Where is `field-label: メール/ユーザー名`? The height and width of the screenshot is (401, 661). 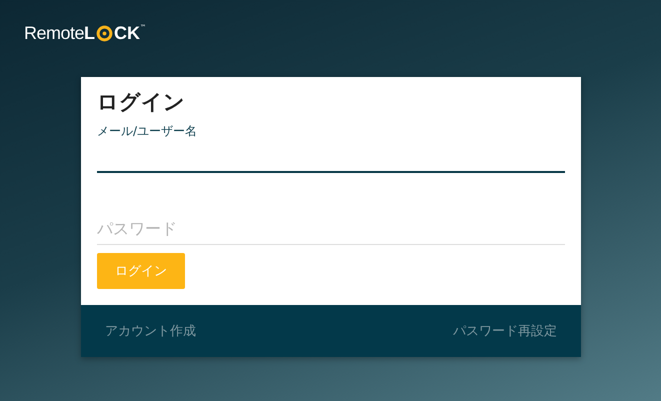
field-label: メール/ユーザー名 is located at coordinates (147, 131).